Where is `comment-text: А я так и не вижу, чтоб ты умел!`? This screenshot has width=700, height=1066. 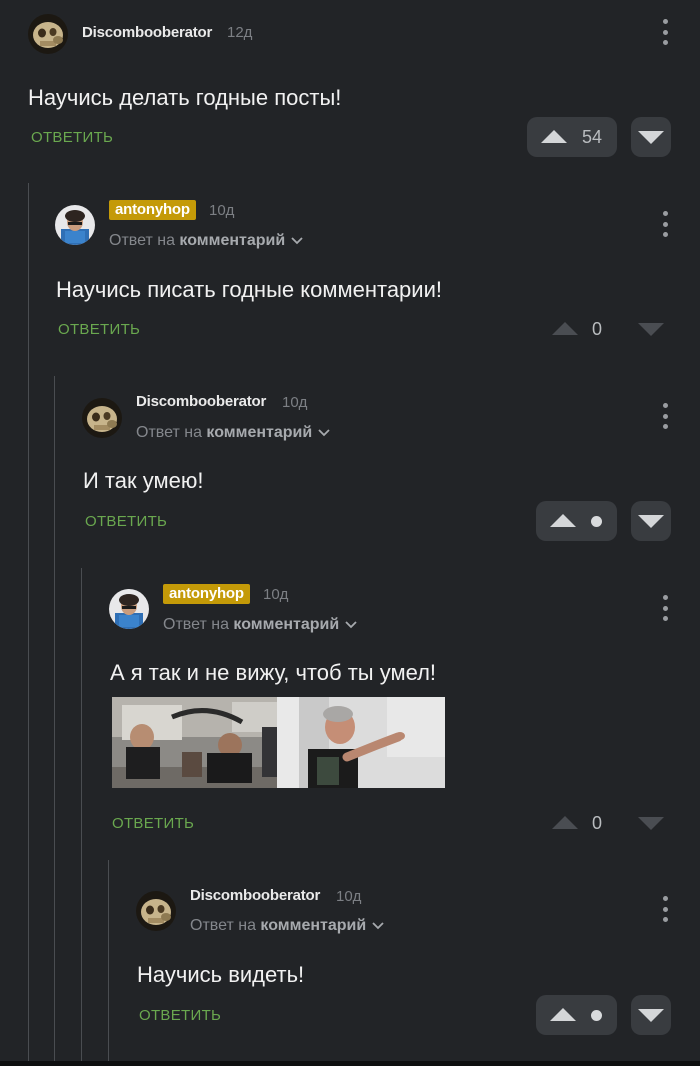
comment-text: А я так и не вижу, чтоб ты умел! is located at coordinates (273, 672).